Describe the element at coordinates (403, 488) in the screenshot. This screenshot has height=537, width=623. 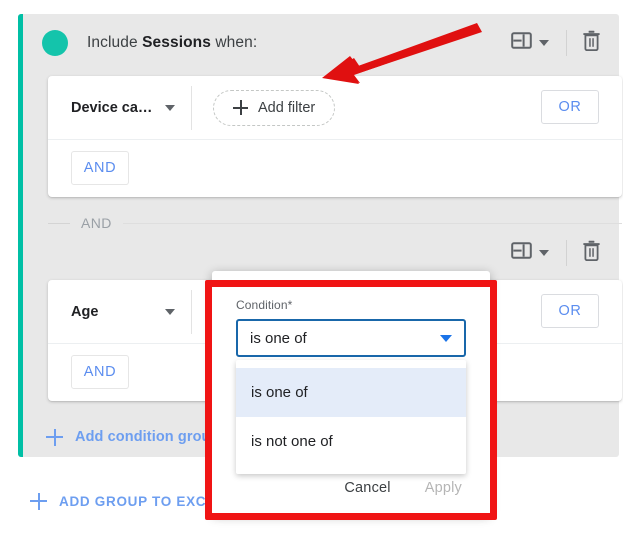
I see `condition-popover-actions: Cancel Apply` at that location.